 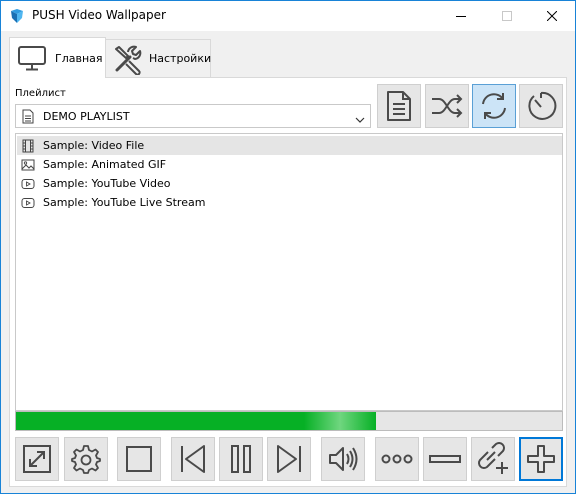 I want to click on pause-icon, so click(x=241, y=459).